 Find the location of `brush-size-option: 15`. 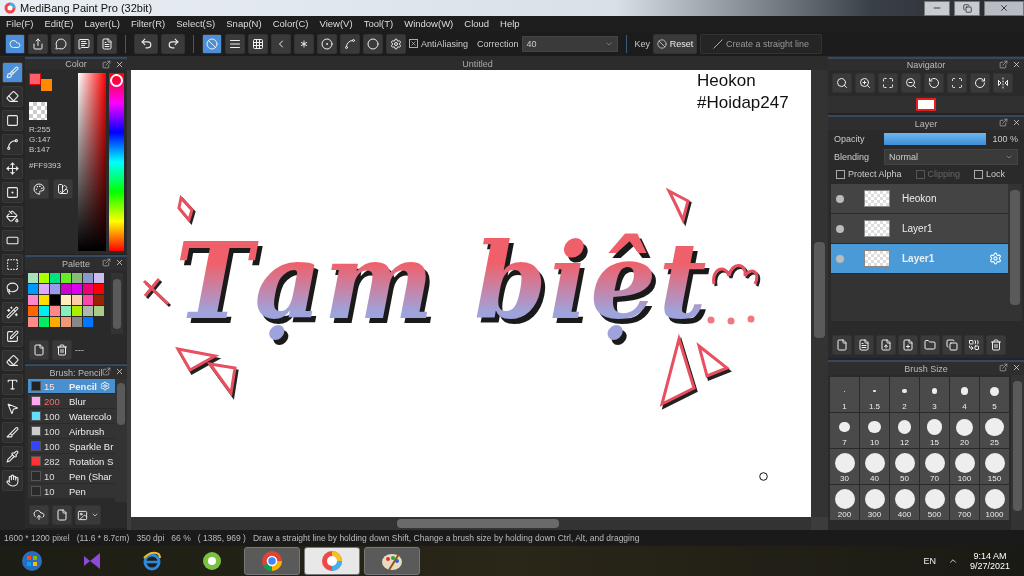

brush-size-option: 15 is located at coordinates (934, 430).